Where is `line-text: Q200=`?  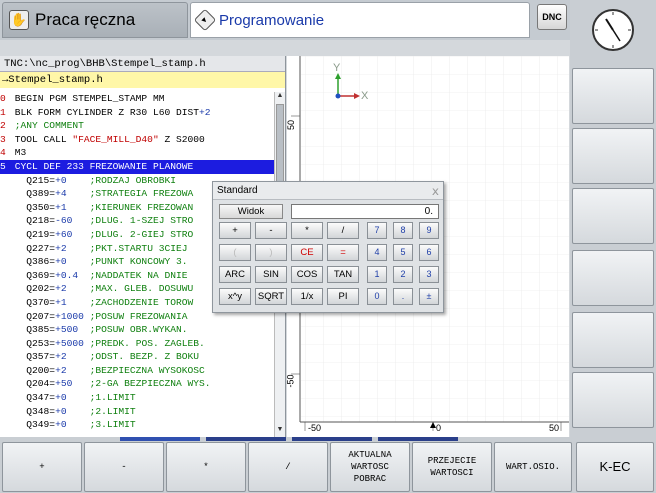
line-text: Q200= is located at coordinates (35, 370).